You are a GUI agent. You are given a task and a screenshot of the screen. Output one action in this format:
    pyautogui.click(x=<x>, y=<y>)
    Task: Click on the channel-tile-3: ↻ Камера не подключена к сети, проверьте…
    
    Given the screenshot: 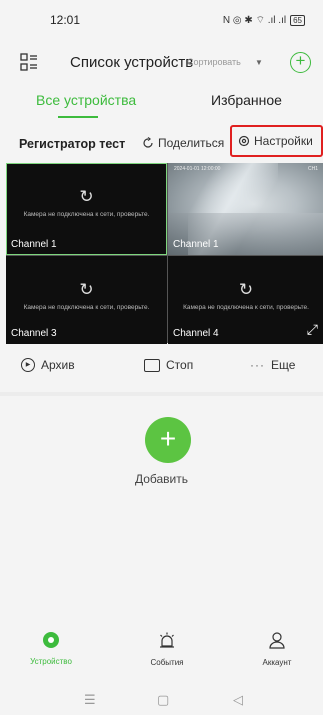 What is the action you would take?
    pyautogui.click(x=86, y=300)
    